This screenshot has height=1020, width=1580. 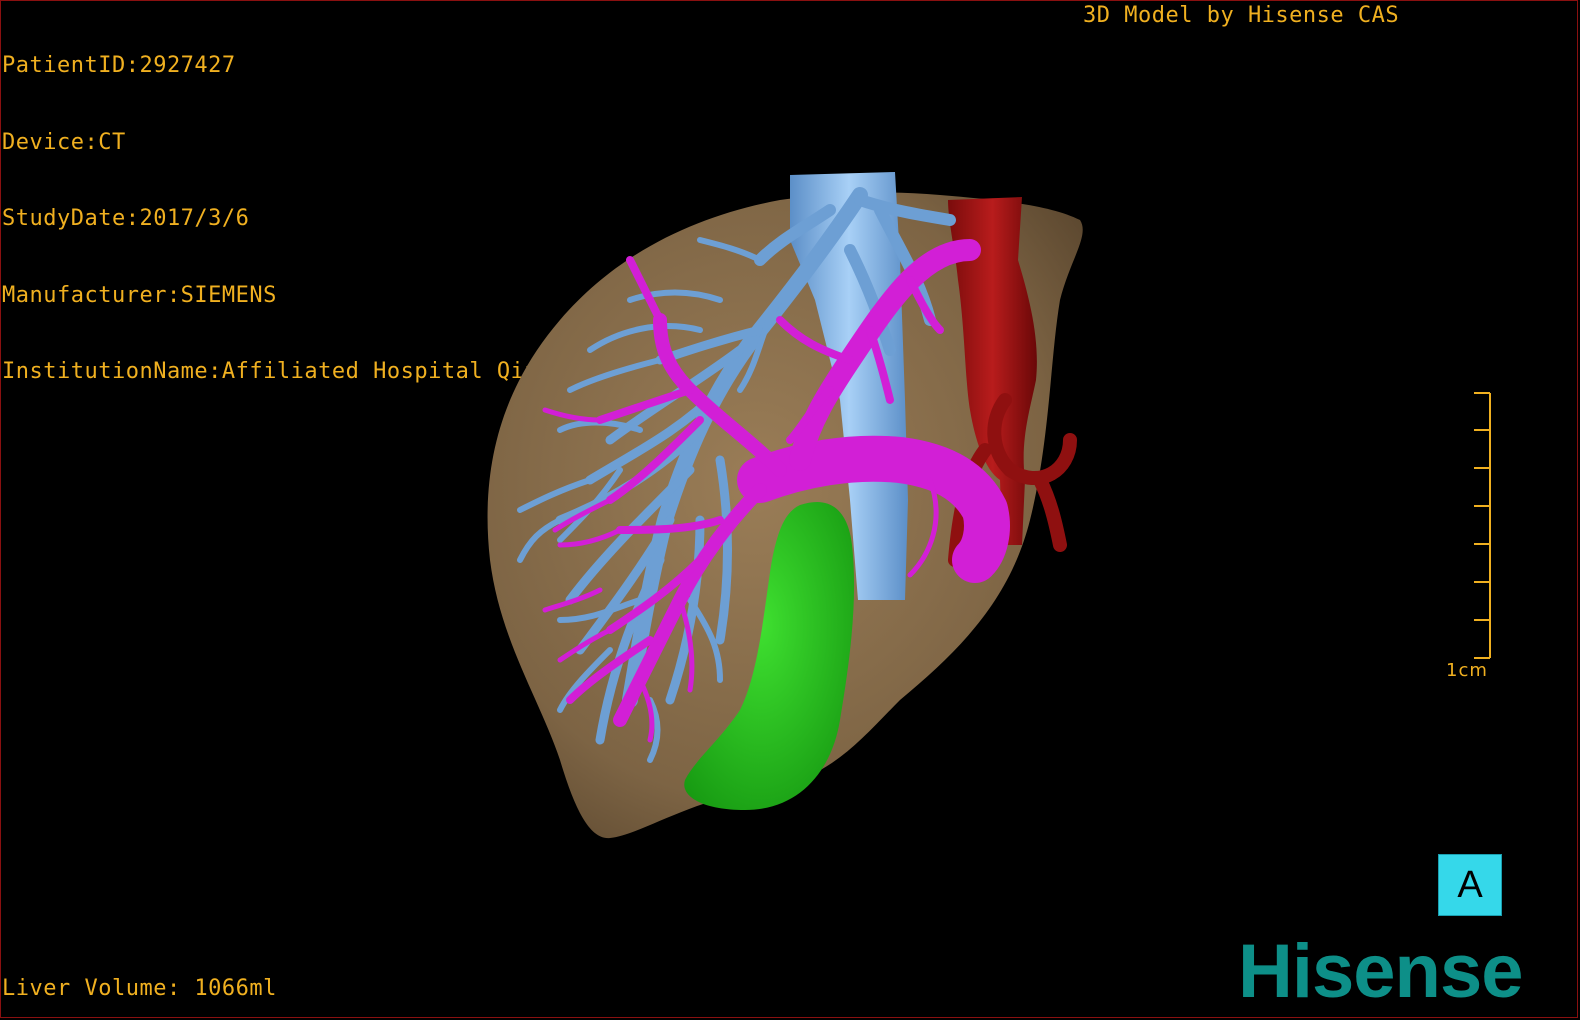 What do you see at coordinates (119, 65) in the screenshot?
I see `patient-id-label: PatientID:2927427` at bounding box center [119, 65].